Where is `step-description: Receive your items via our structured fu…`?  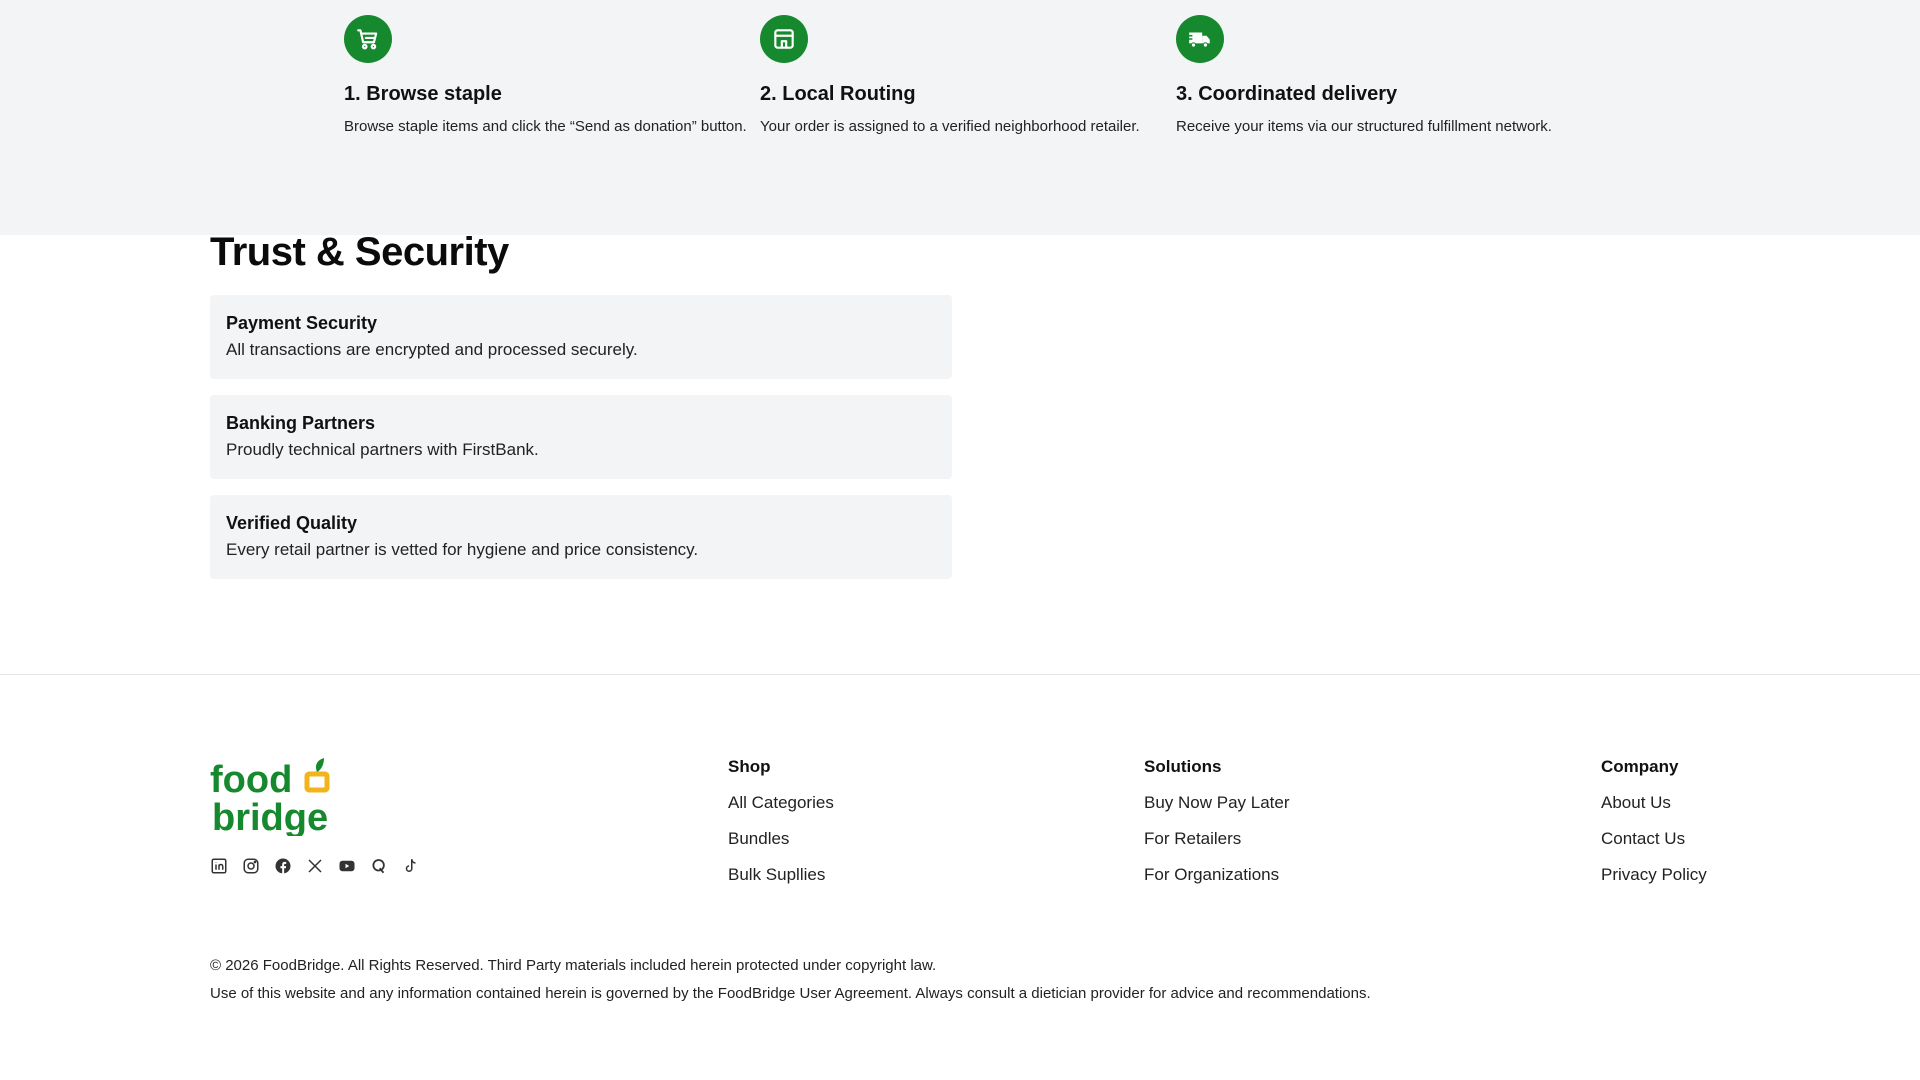 step-description: Receive your items via our structured fu… is located at coordinates (1364, 126).